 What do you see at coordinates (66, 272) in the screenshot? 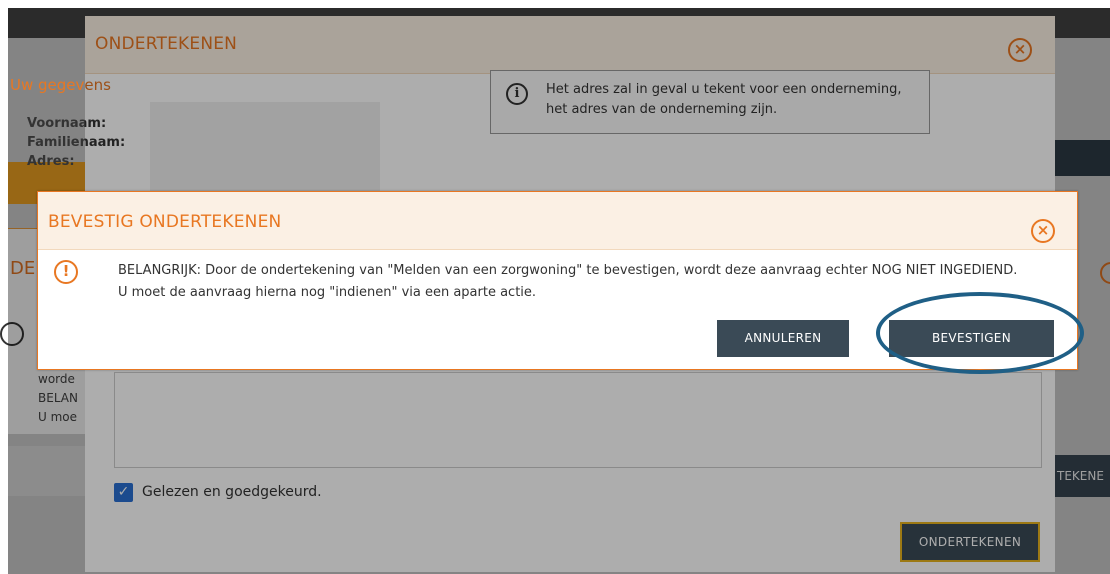
I see `warning-circle-icon: !` at bounding box center [66, 272].